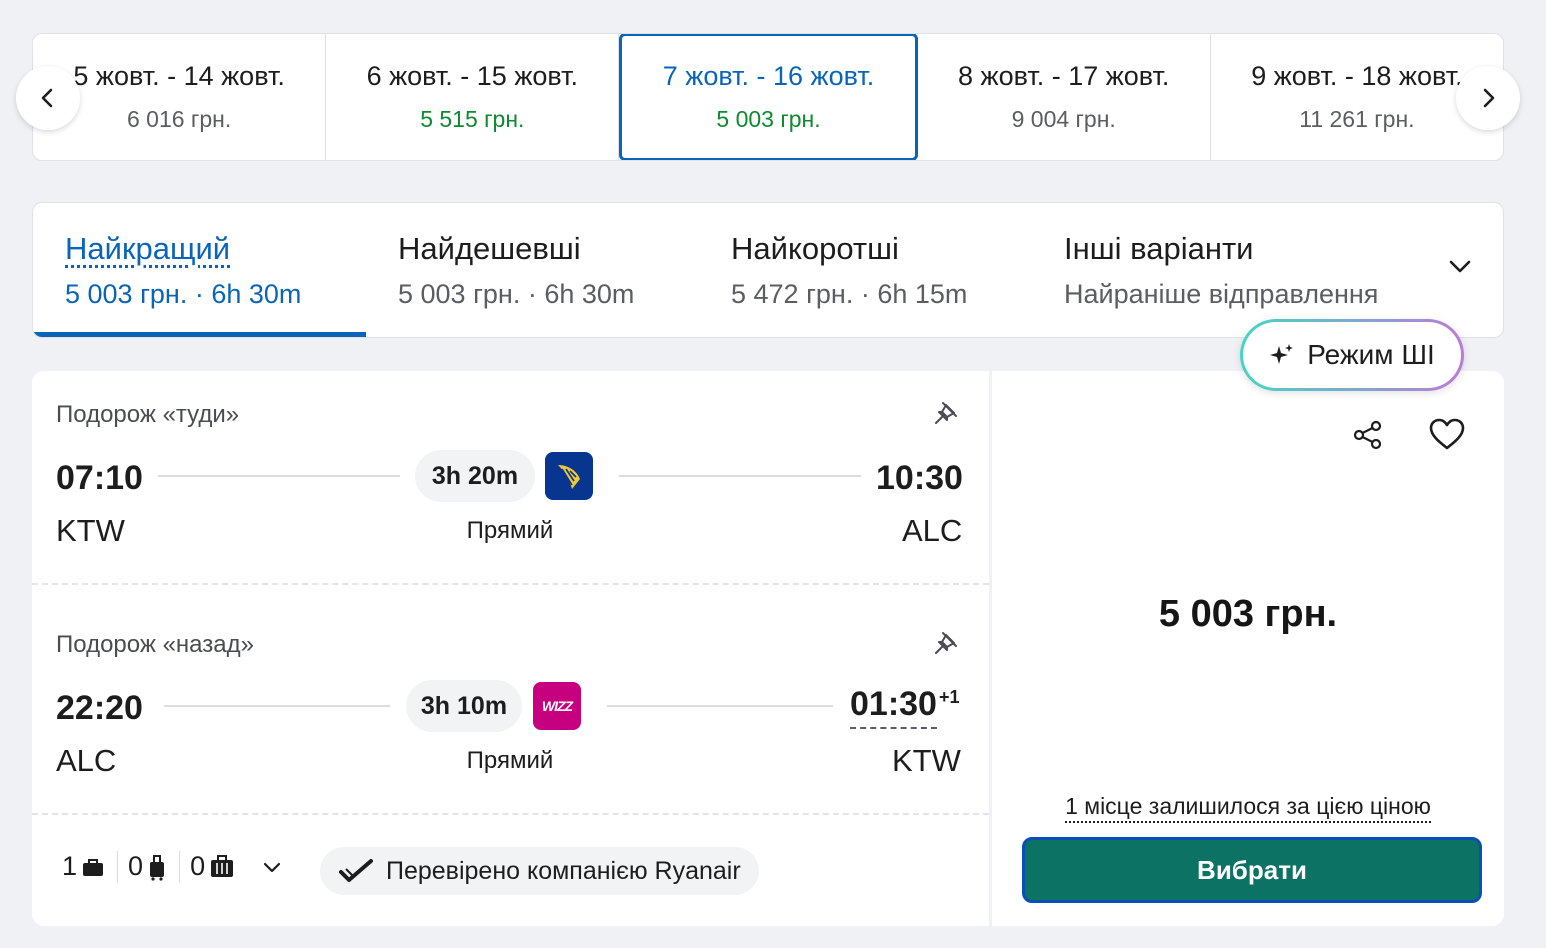  Describe the element at coordinates (1371, 354) in the screenshot. I see `ai-mode-label: Режим ШІ` at that location.